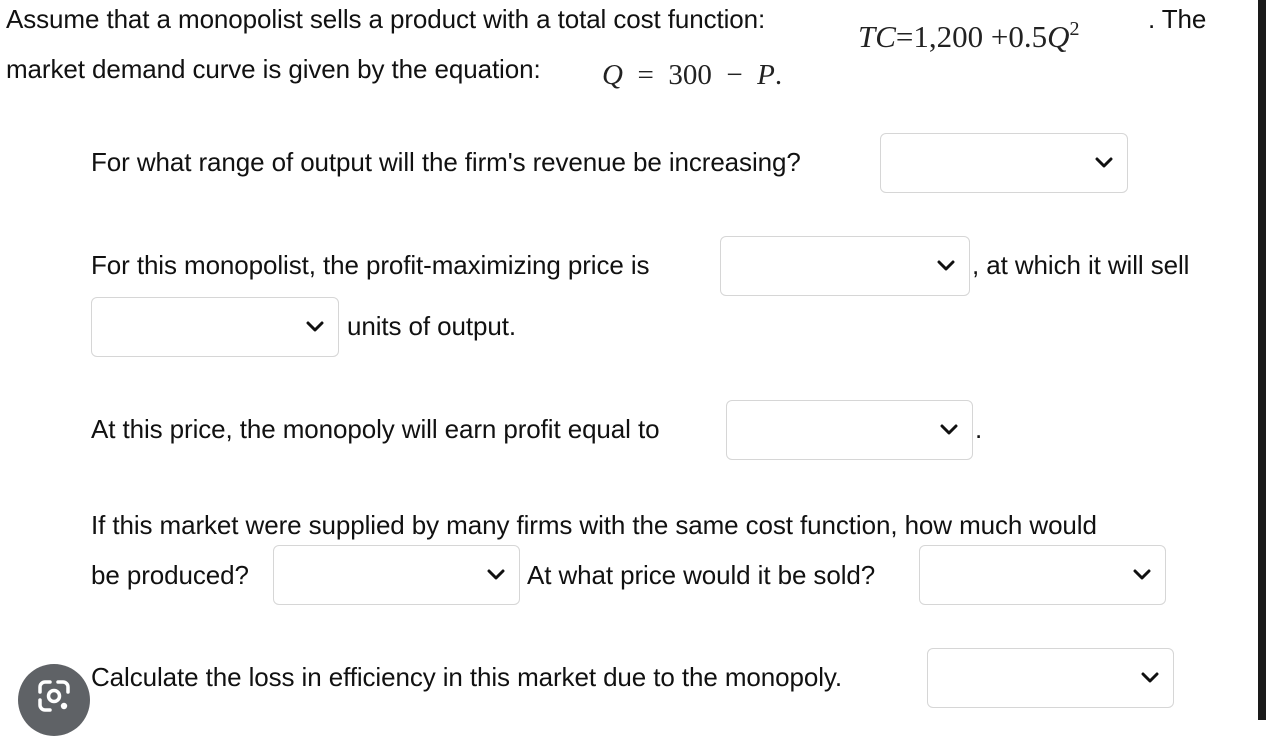 The height and width of the screenshot is (736, 1266). Describe the element at coordinates (431, 326) in the screenshot. I see `q2-text-c: units of output.` at that location.